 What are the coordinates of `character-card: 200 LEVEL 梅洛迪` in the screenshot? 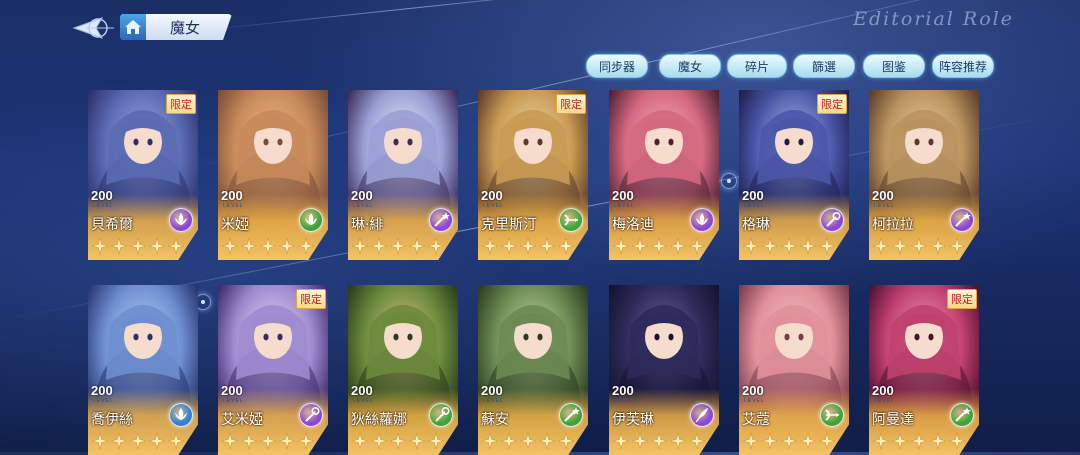 It's located at (664, 175).